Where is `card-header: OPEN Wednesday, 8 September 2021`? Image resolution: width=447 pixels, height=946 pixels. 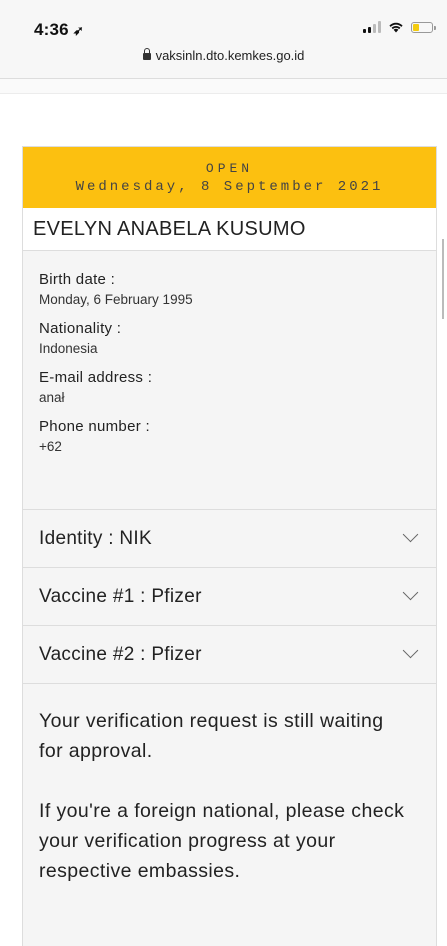 card-header: OPEN Wednesday, 8 September 2021 is located at coordinates (229, 177).